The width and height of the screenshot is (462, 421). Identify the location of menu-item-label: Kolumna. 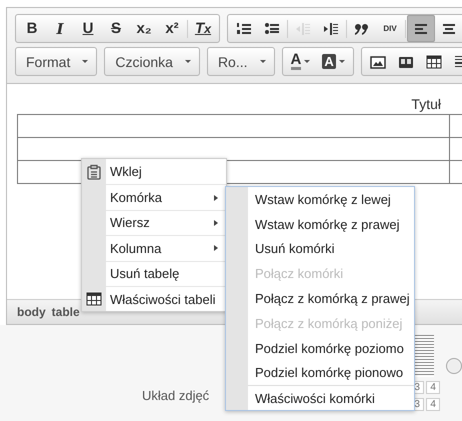
(136, 248).